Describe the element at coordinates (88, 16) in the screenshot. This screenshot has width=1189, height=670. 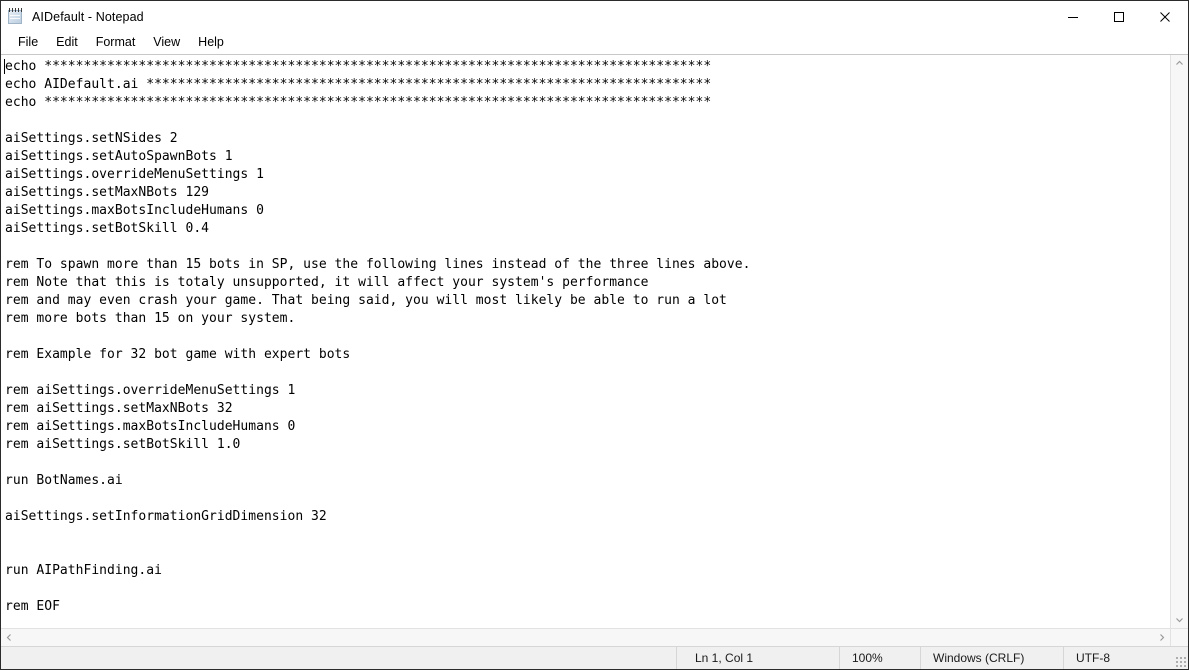
I see `window-title: AIDefault - Notepad` at that location.